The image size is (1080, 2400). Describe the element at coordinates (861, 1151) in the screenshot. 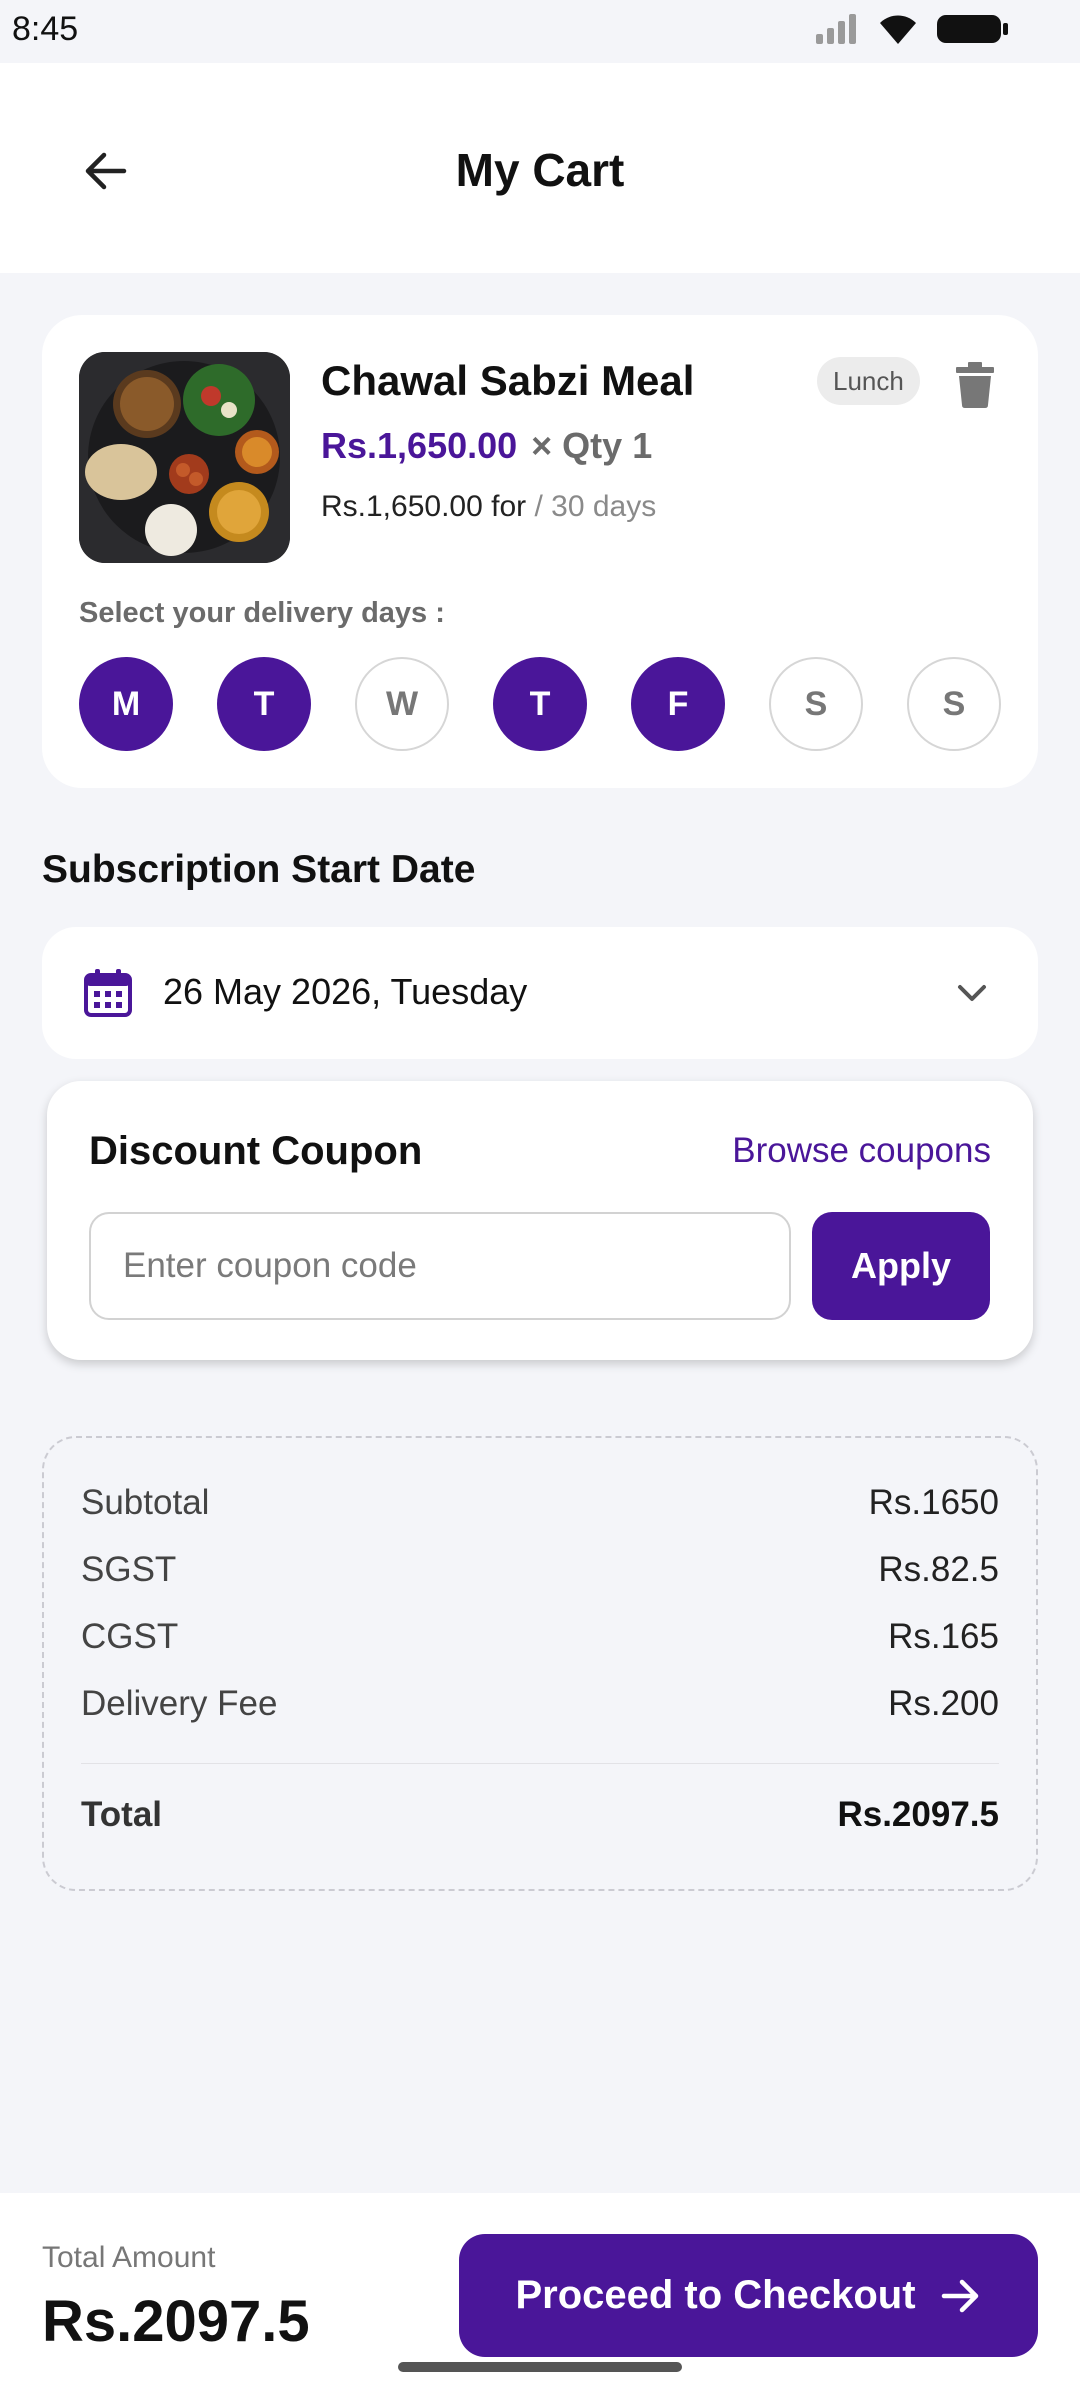

I see `browse-coupons-link: Browse coupons` at that location.